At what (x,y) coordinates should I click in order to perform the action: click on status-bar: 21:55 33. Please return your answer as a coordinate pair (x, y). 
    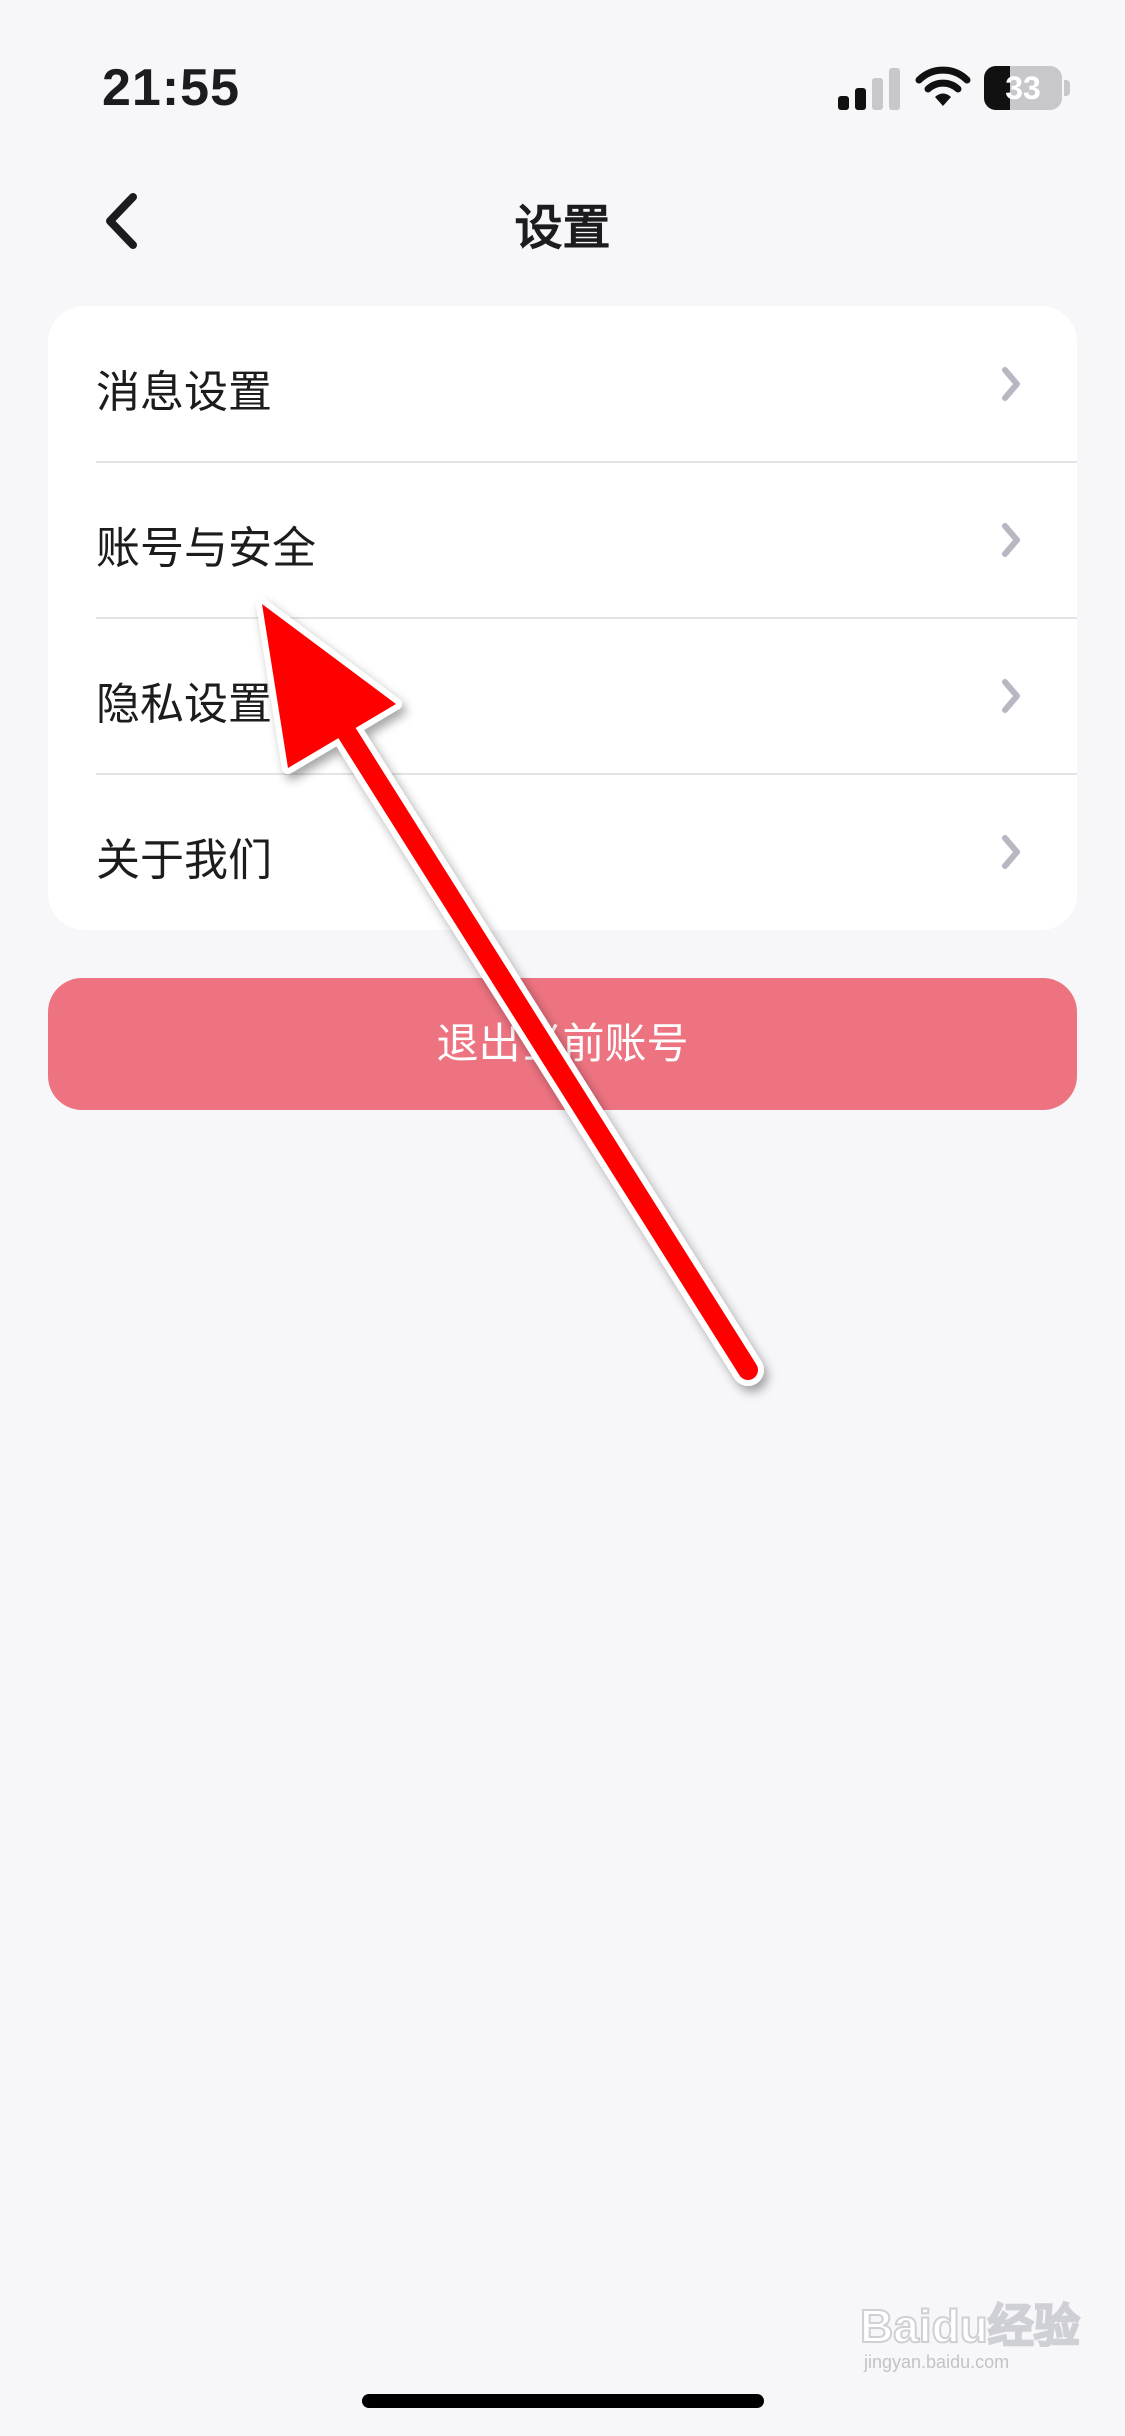
    Looking at the image, I should click on (562, 90).